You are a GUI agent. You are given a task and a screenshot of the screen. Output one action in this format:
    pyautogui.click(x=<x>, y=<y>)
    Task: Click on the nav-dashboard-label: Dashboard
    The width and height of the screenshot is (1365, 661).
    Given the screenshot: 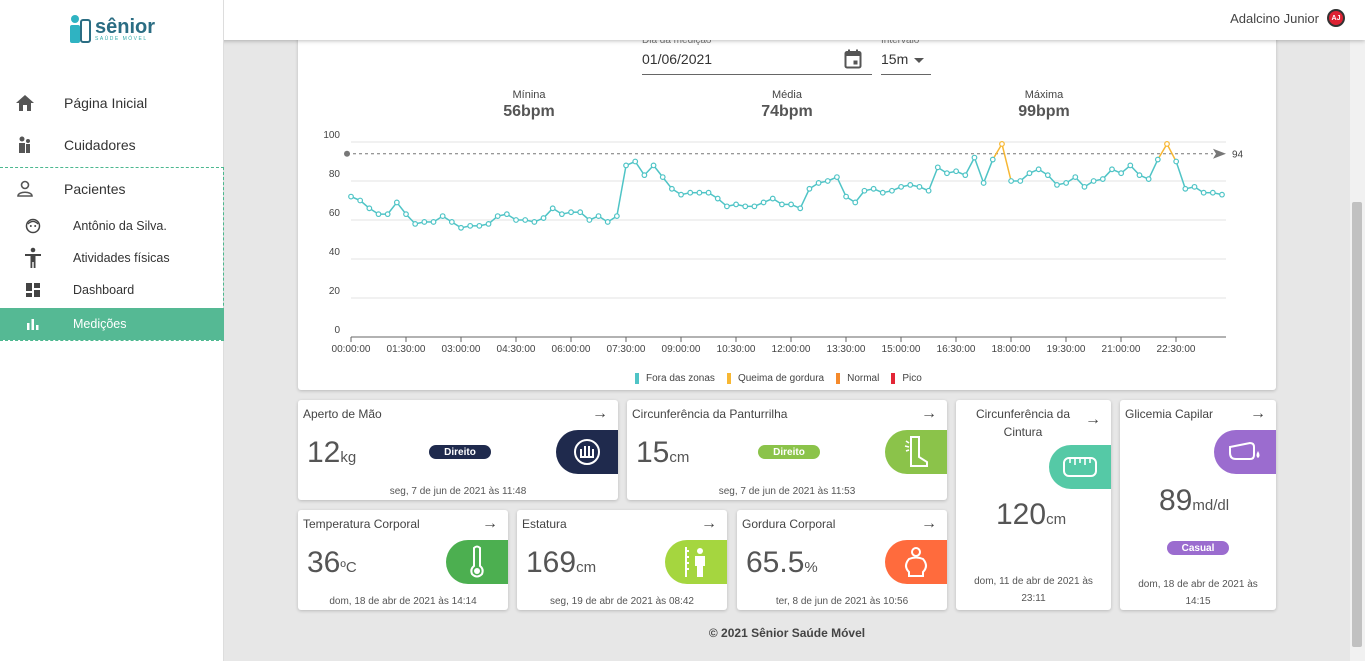 What is the action you would take?
    pyautogui.click(x=104, y=290)
    